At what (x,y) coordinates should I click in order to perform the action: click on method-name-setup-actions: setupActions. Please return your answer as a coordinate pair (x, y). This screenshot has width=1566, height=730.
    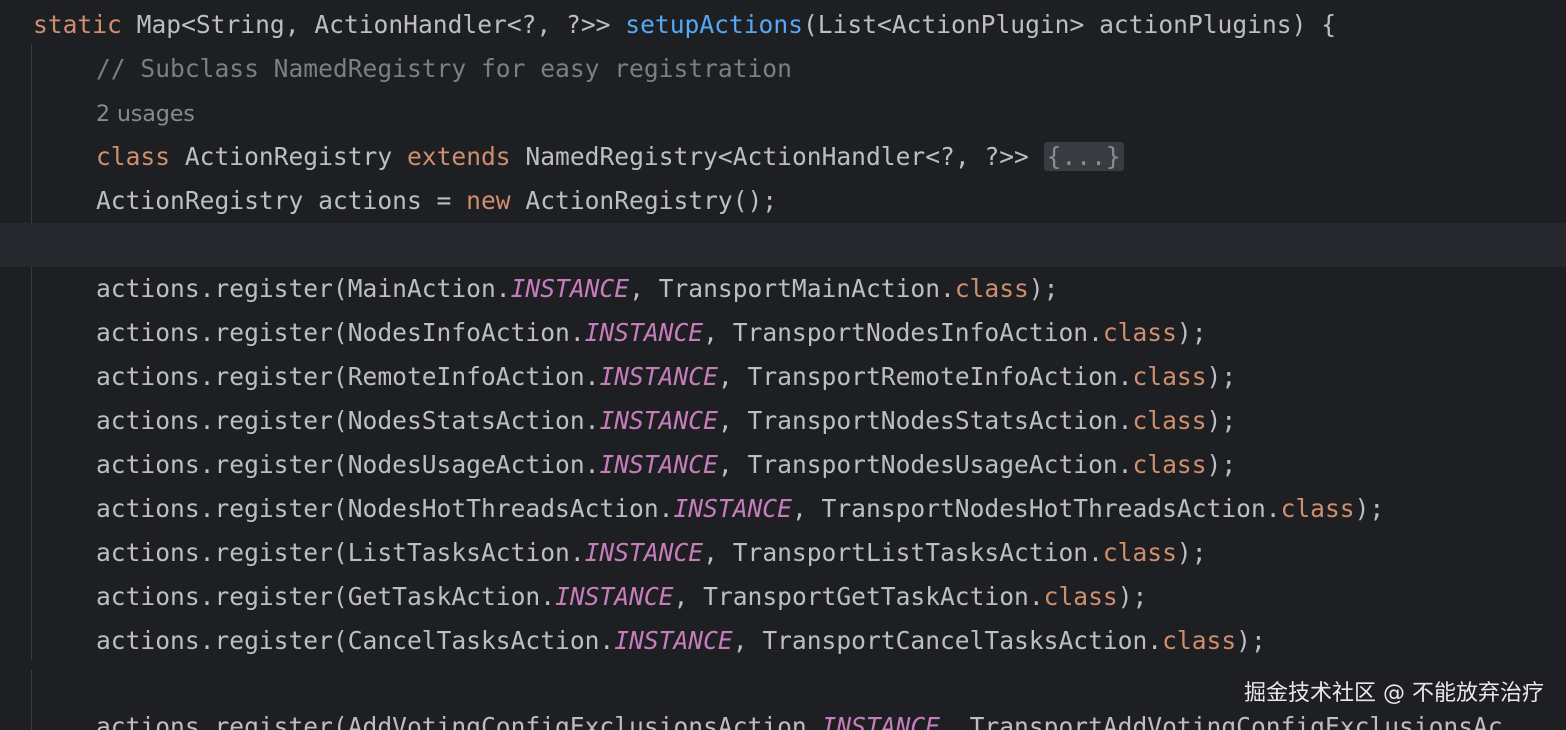
    Looking at the image, I should click on (714, 24).